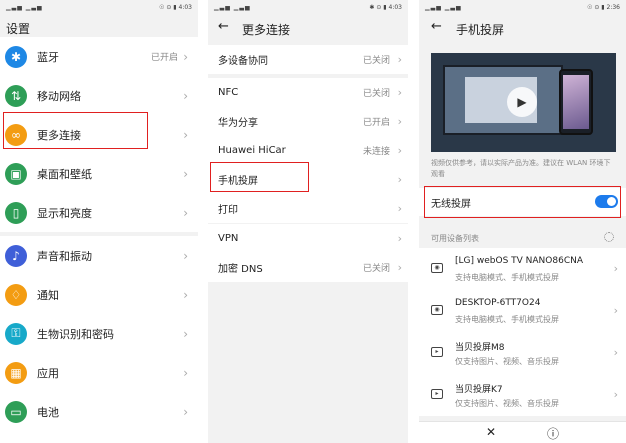 Image resolution: width=626 pixels, height=443 pixels. What do you see at coordinates (238, 123) in the screenshot?
I see `list-item-label: 华为分享` at bounding box center [238, 123].